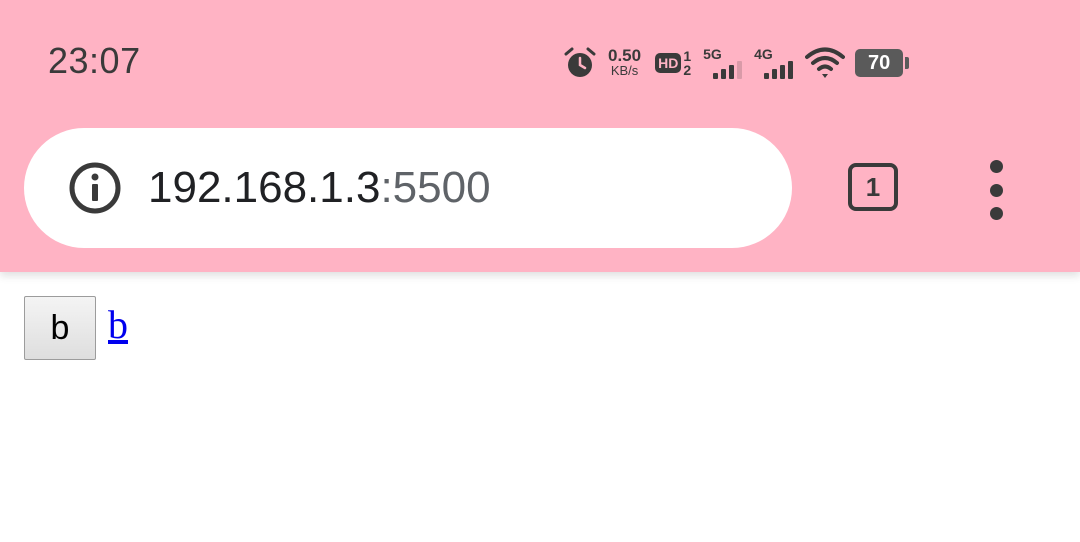  I want to click on status-icons: 0.50 KB/s HD 1 2 5G 4G 70, so click(736, 63).